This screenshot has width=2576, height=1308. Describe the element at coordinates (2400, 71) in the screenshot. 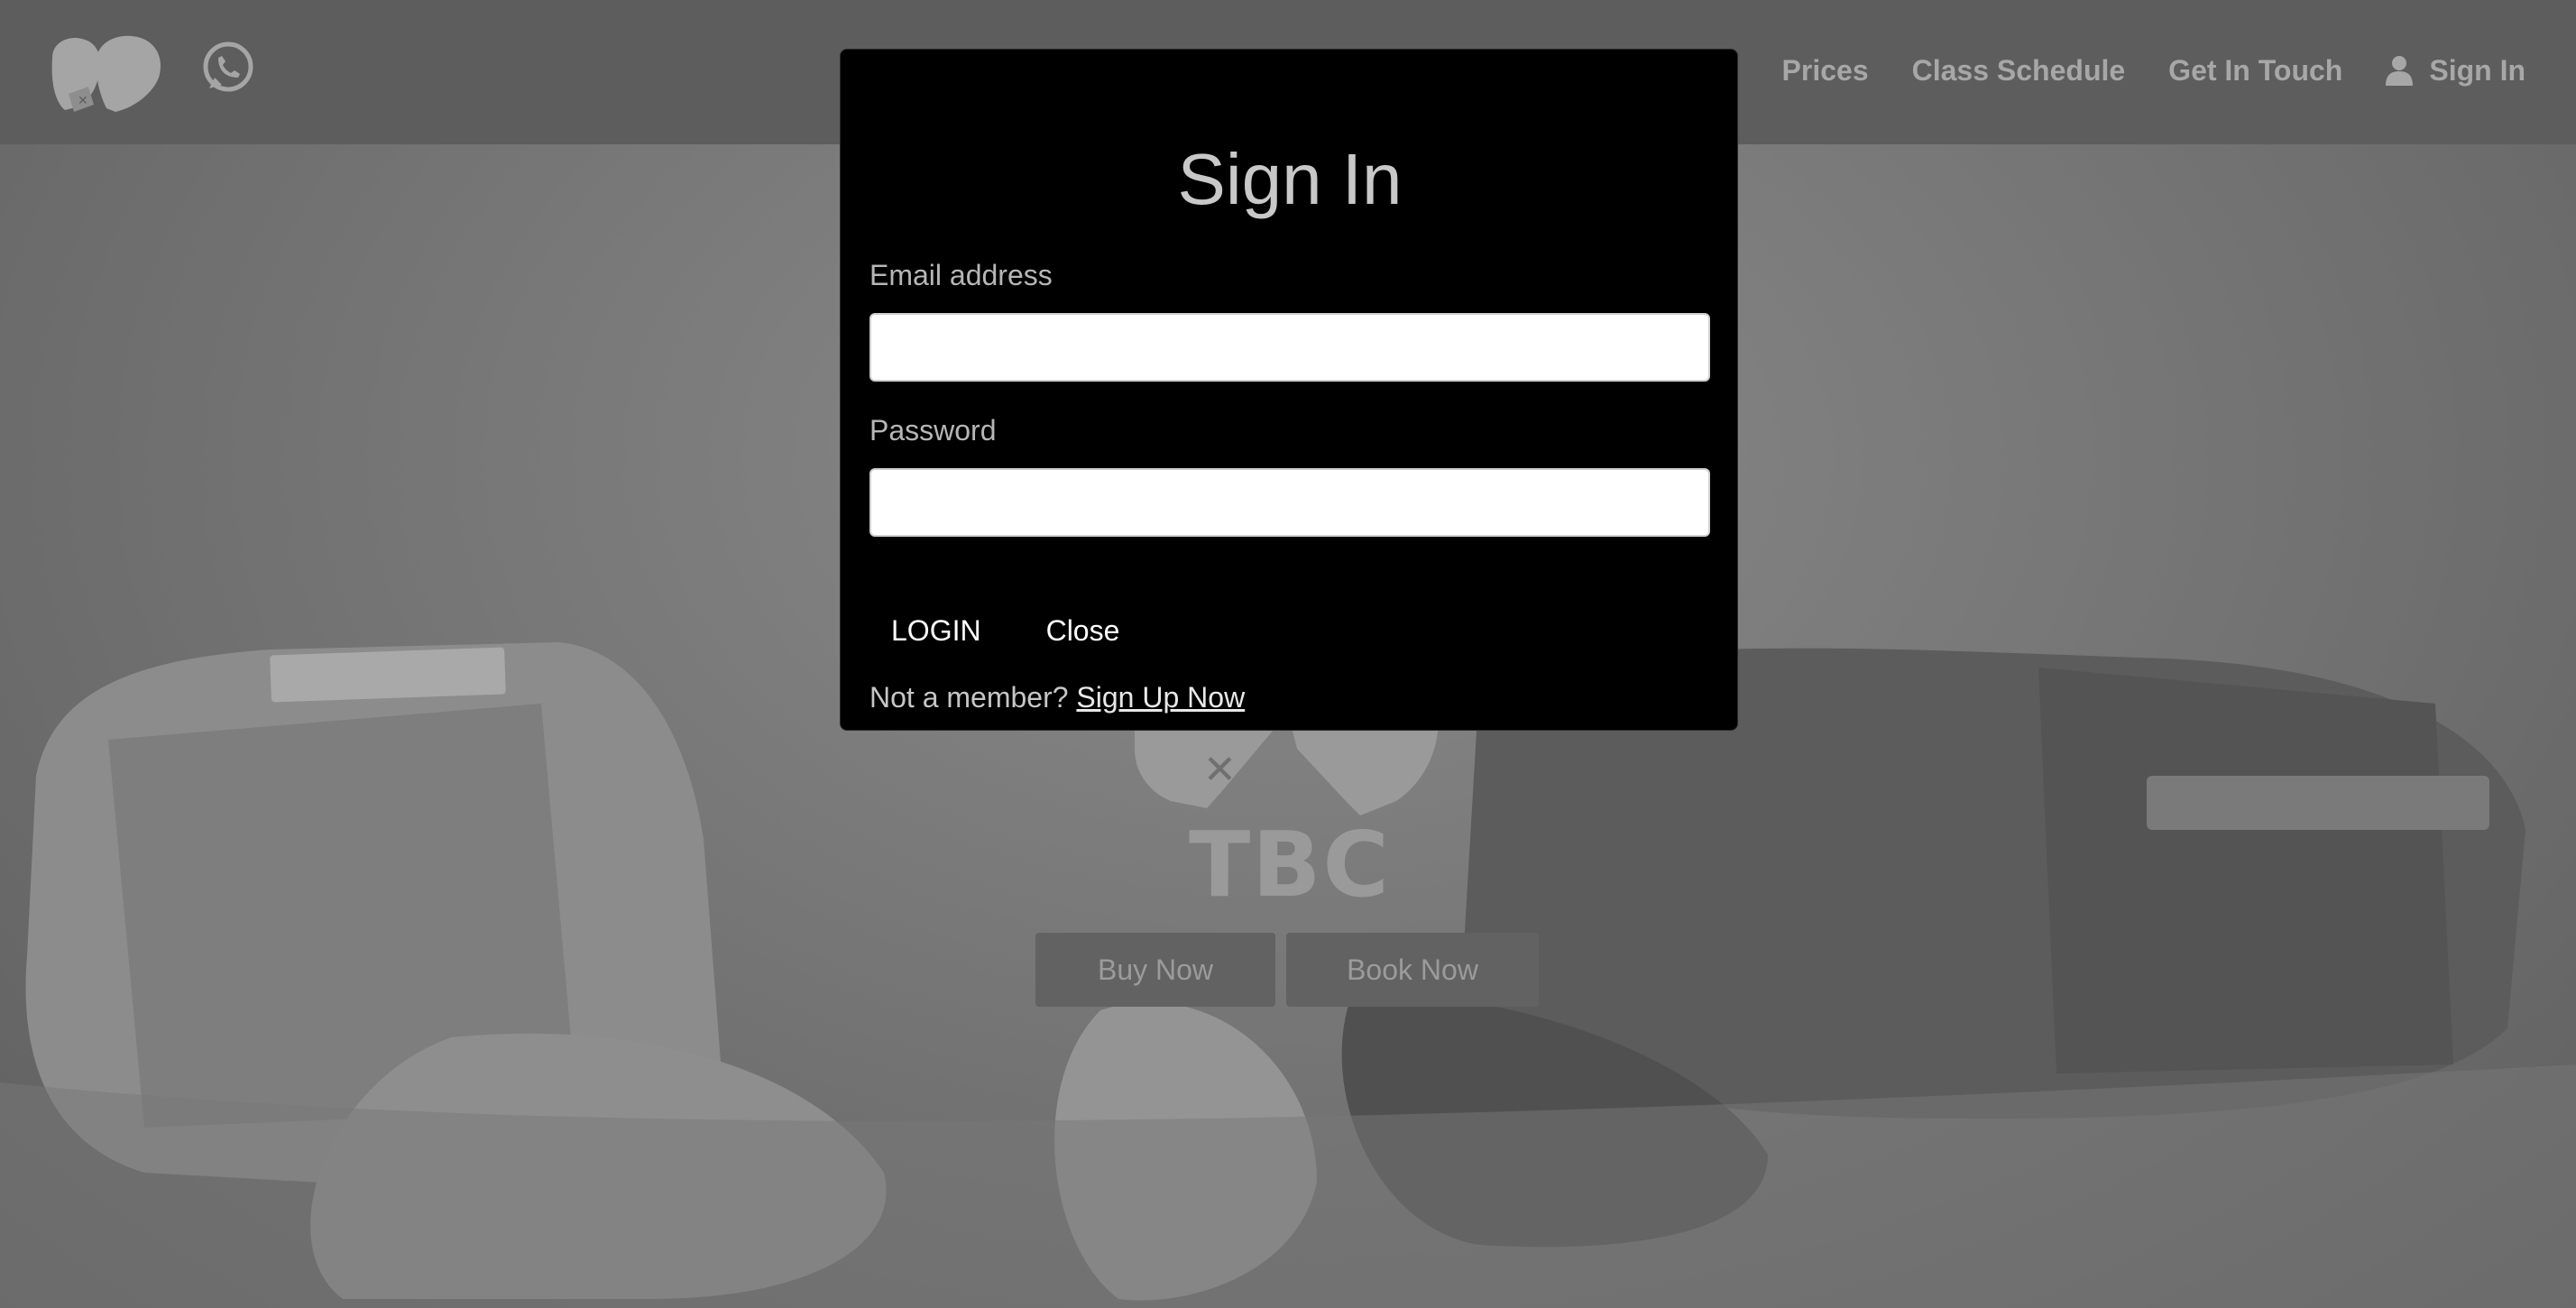

I see `user-icon` at that location.